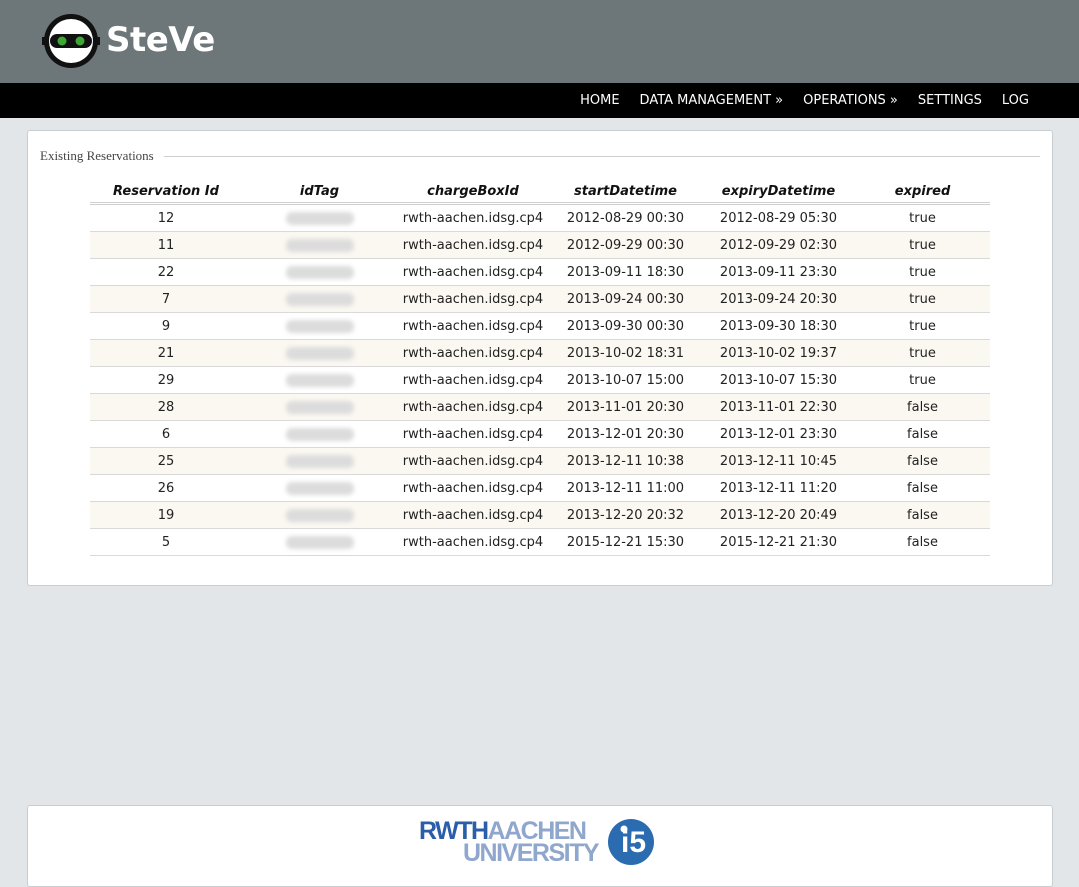 This screenshot has height=887, width=1079. Describe the element at coordinates (166, 353) in the screenshot. I see `cell-reservation-id: 21` at that location.